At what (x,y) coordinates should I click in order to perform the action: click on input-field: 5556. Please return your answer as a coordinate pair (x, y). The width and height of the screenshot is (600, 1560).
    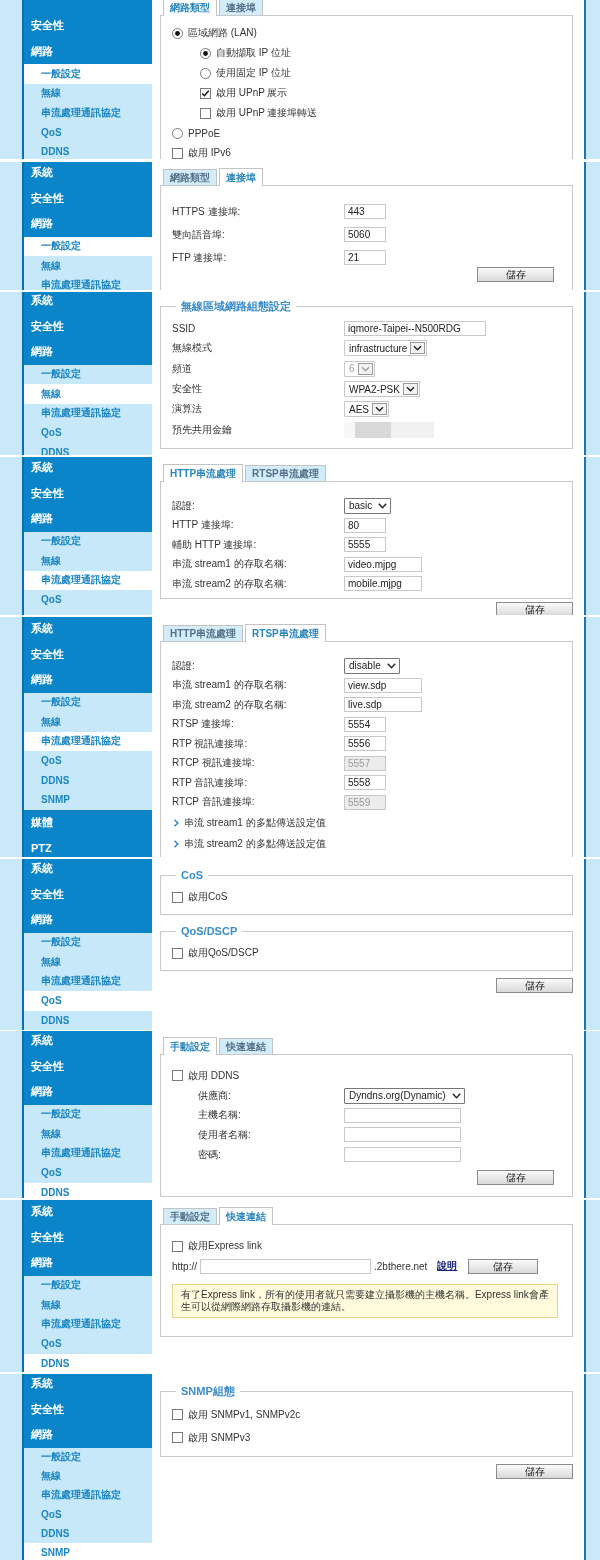
    Looking at the image, I should click on (365, 744).